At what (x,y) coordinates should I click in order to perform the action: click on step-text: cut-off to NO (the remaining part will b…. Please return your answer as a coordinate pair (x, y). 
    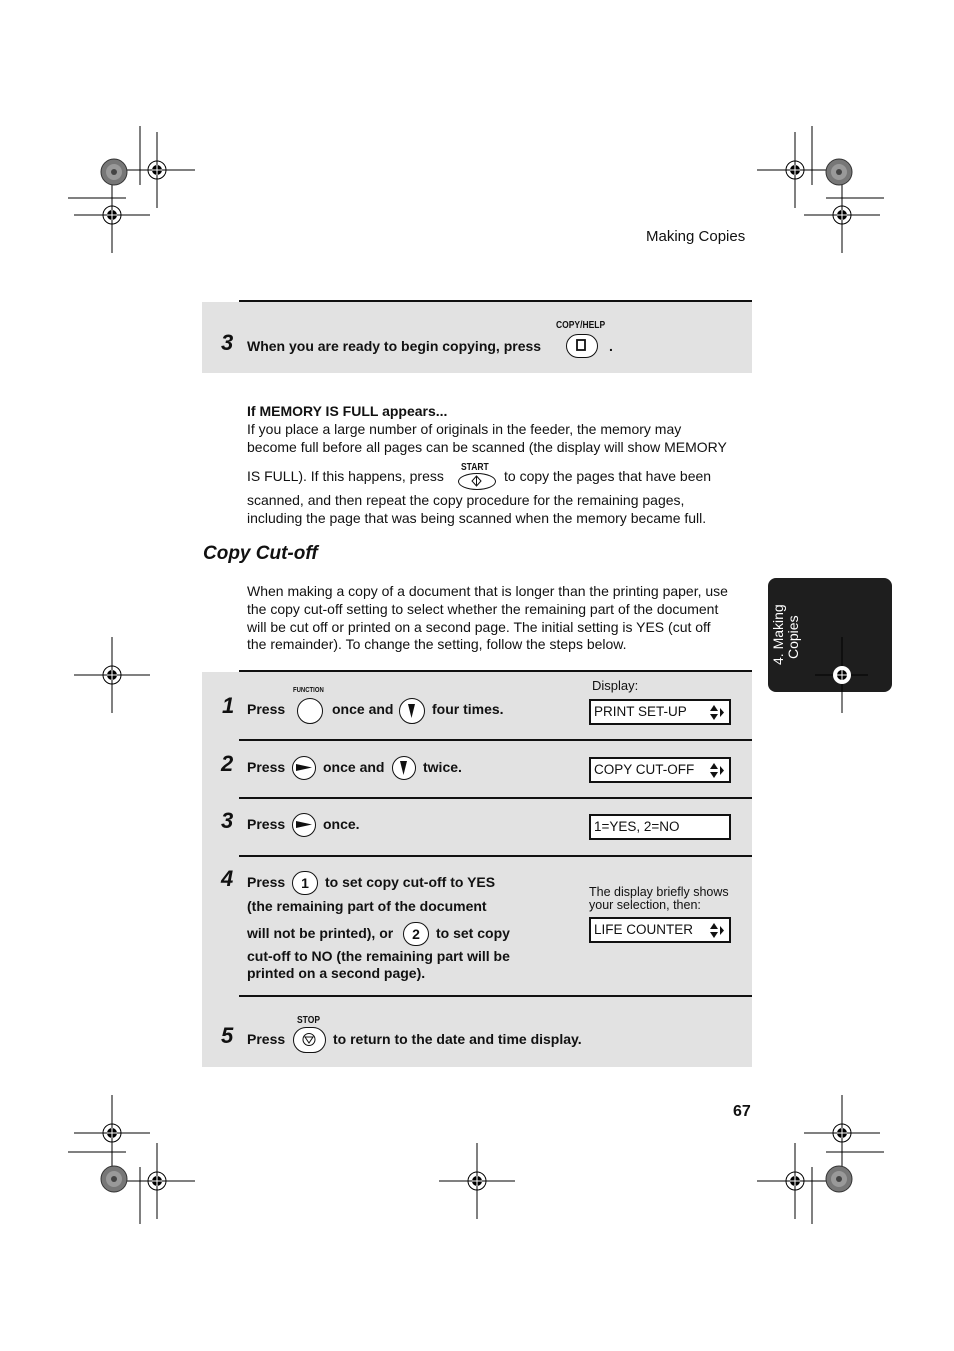
    Looking at the image, I should click on (378, 956).